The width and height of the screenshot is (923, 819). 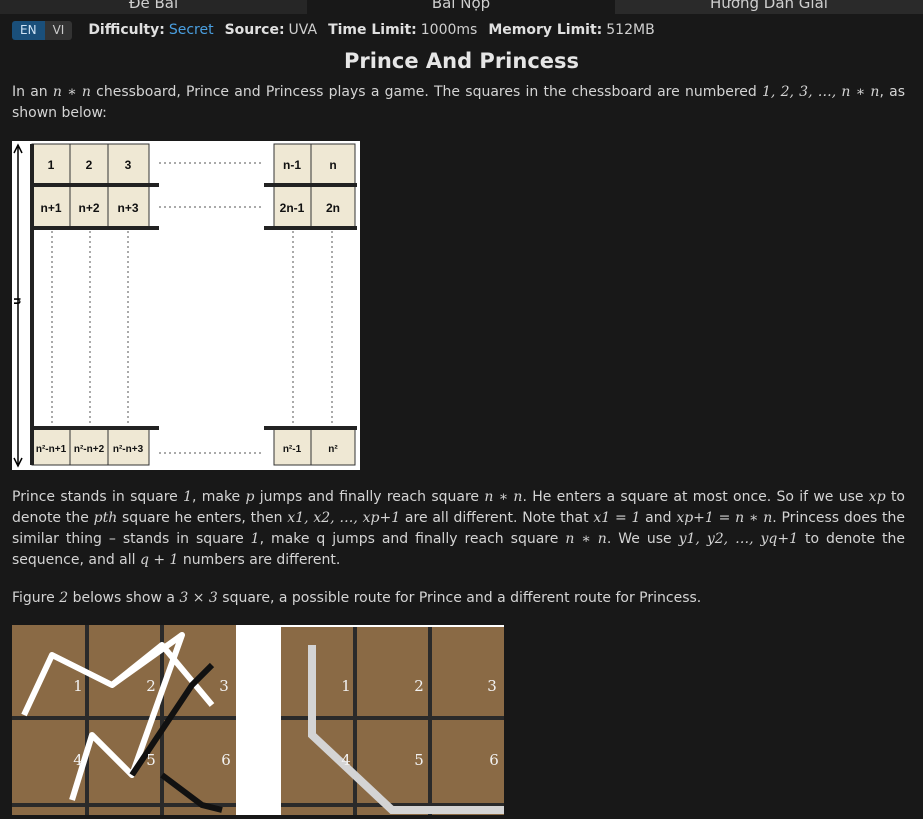 What do you see at coordinates (89, 449) in the screenshot?
I see `svg-text: n²-n+2` at bounding box center [89, 449].